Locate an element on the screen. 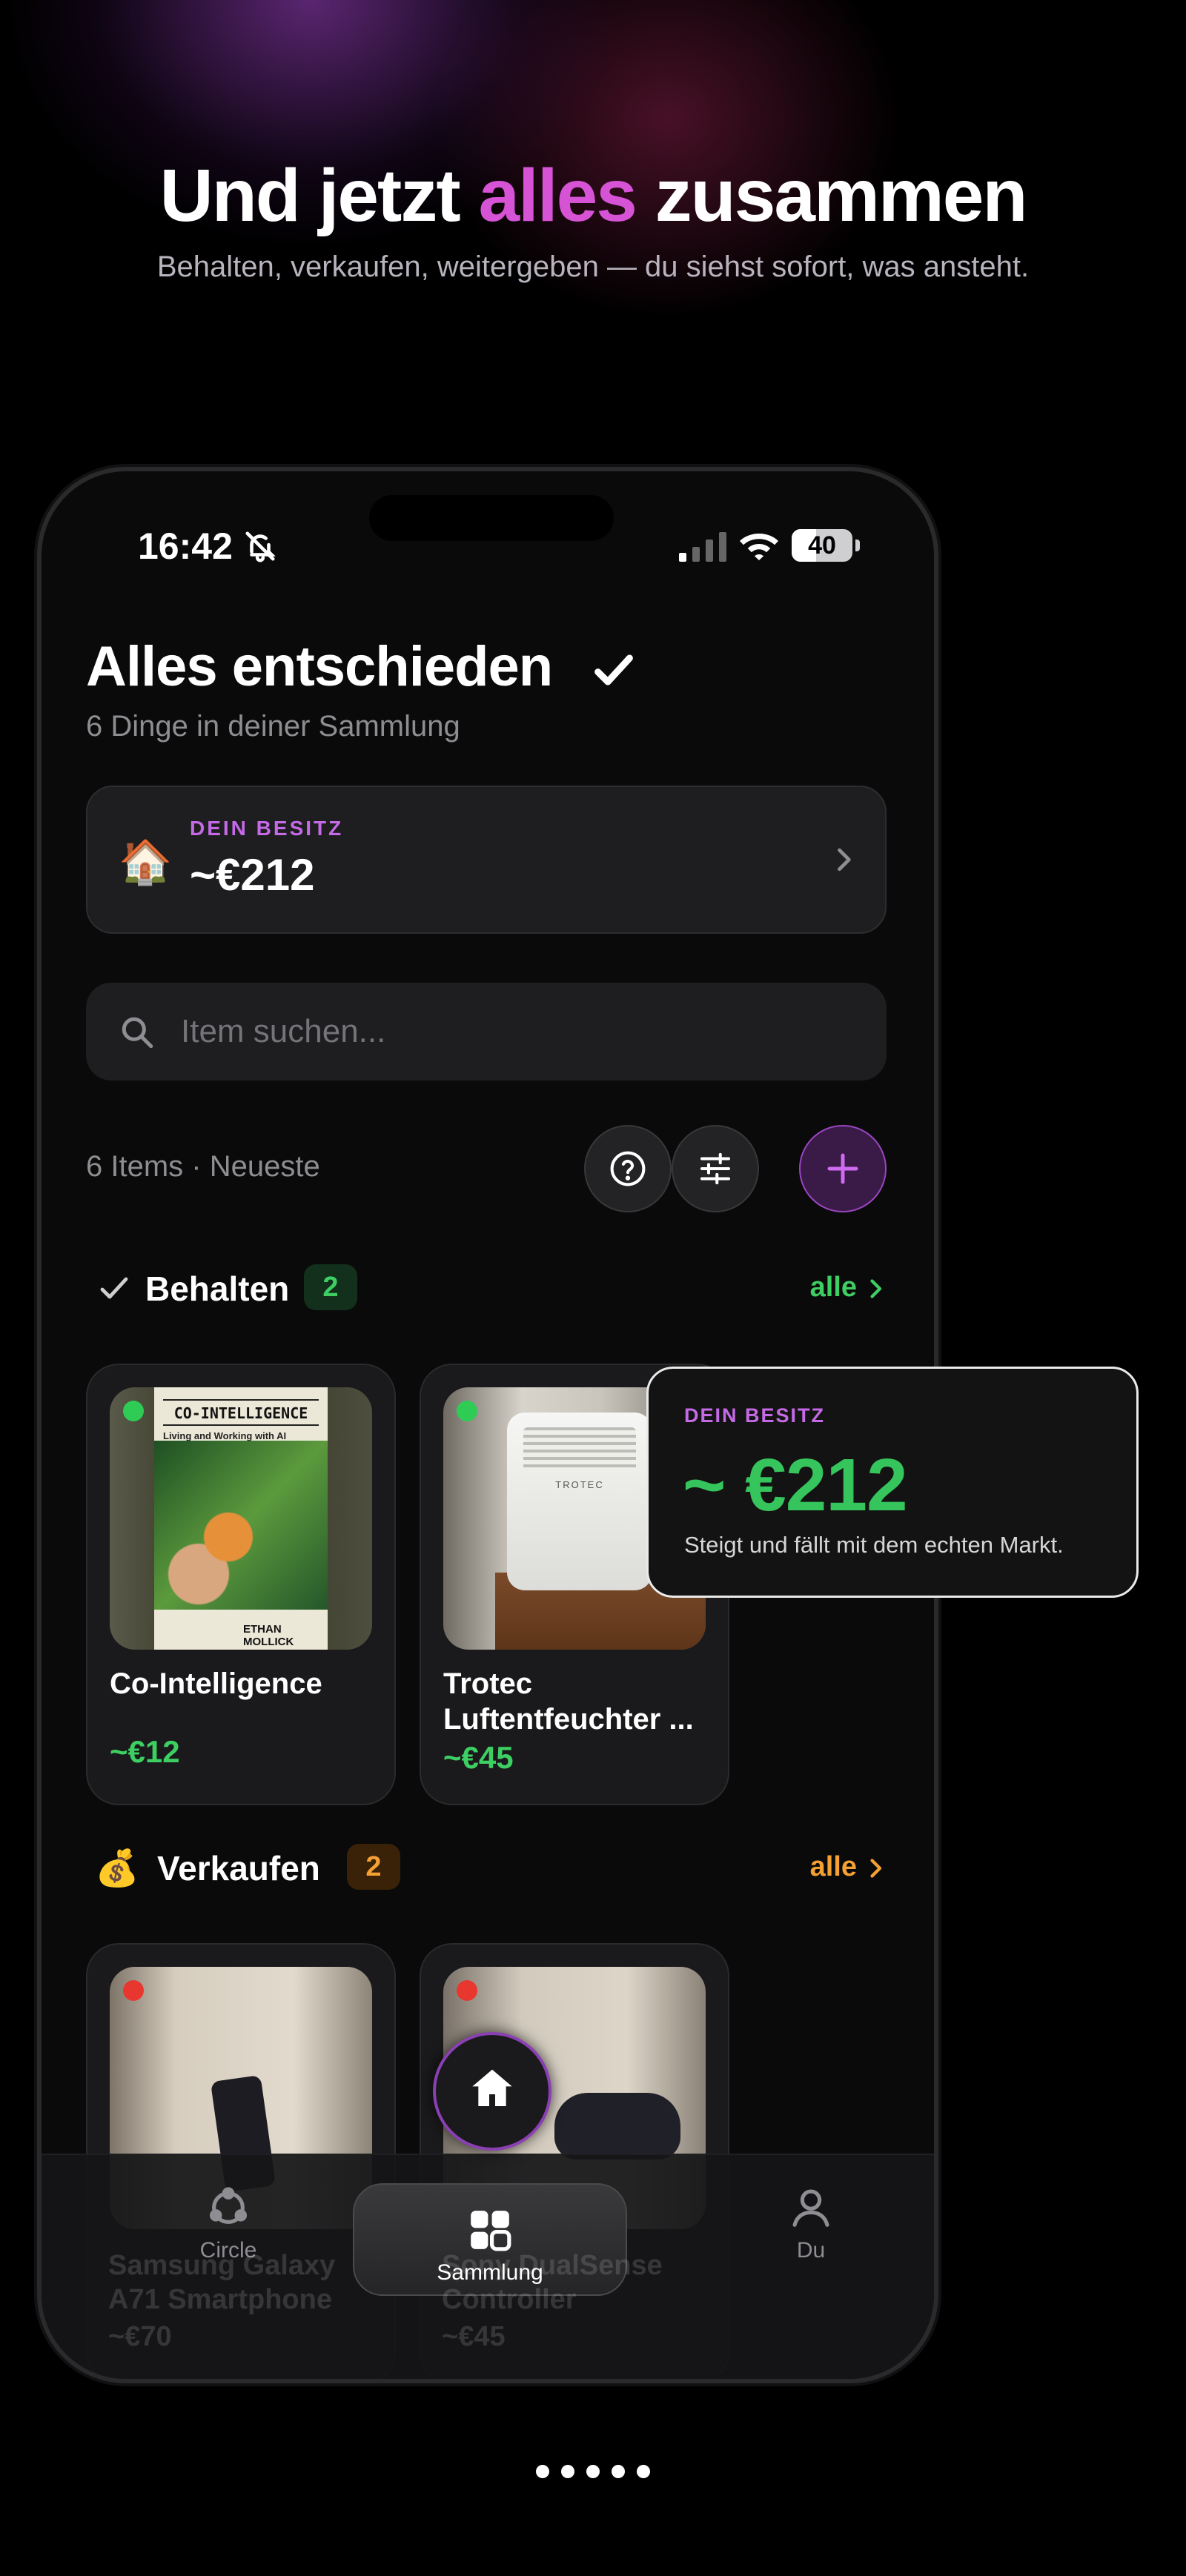 Image resolution: width=1186 pixels, height=2576 pixels. items-count-label: 6 Items · Neueste is located at coordinates (203, 1166).